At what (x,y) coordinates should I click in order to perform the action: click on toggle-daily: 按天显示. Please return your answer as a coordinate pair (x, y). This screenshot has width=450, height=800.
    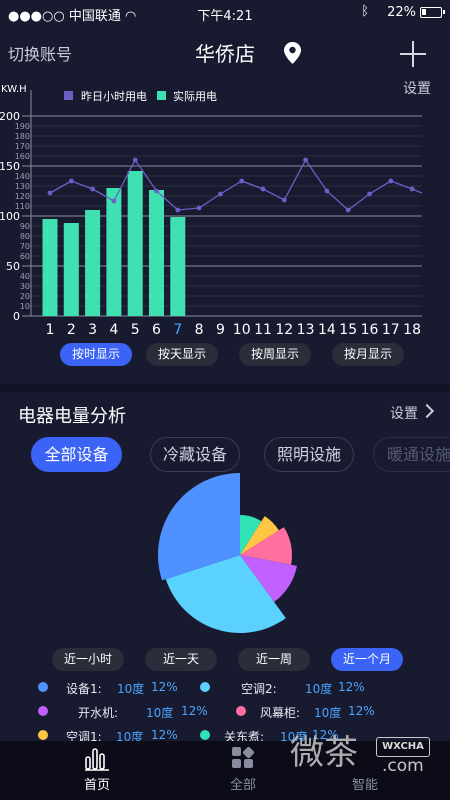
    Looking at the image, I should click on (182, 354).